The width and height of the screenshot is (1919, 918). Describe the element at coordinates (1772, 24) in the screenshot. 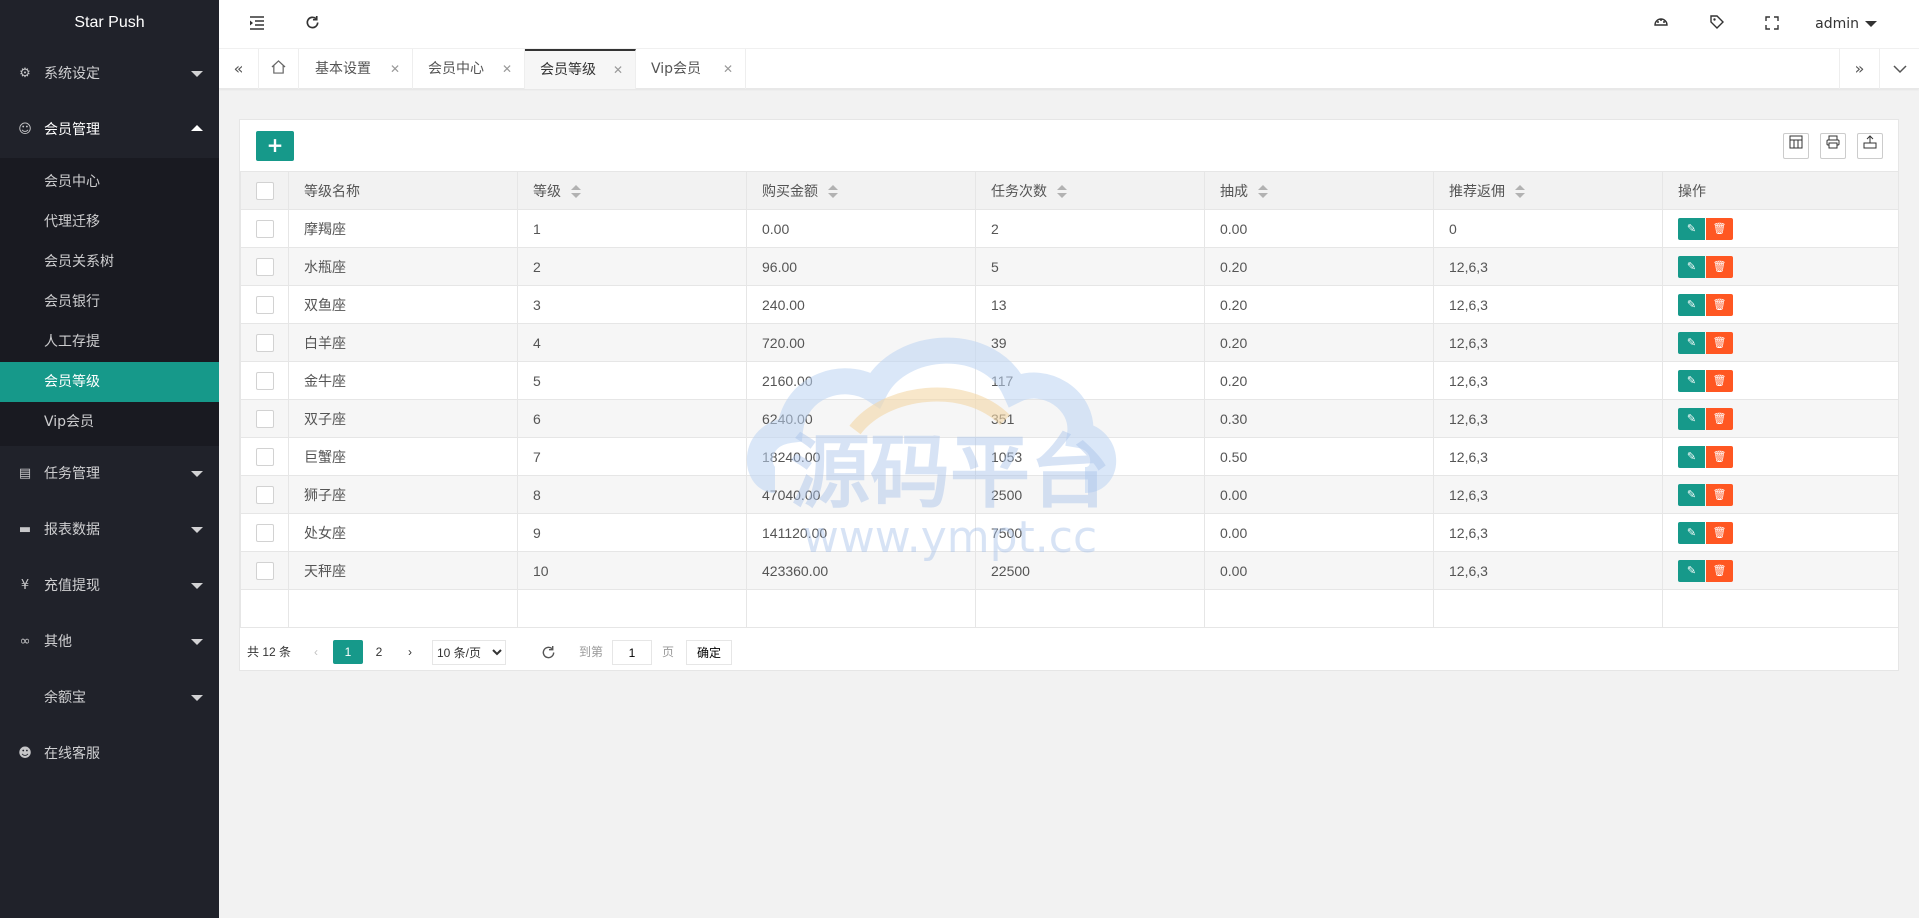

I see `fullscreen-icon` at that location.